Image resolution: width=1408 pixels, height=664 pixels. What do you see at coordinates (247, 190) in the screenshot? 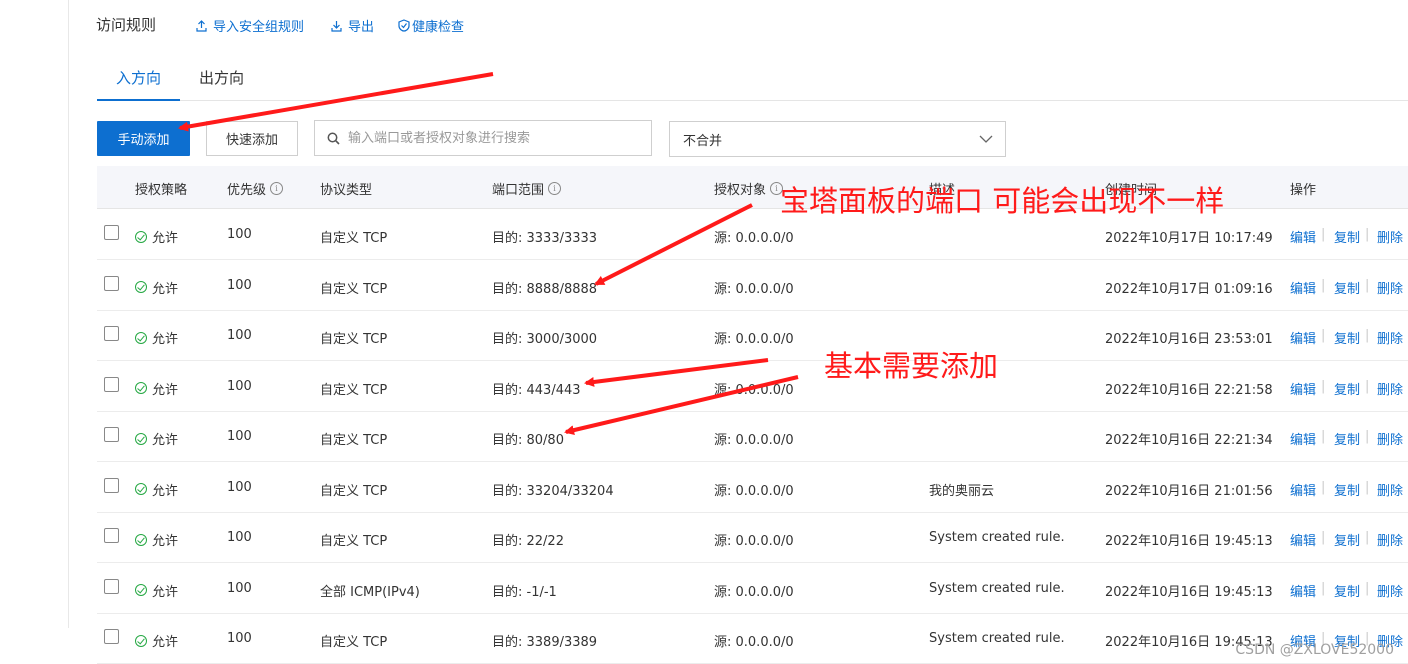
I see `col-priority-label: 优先级` at bounding box center [247, 190].